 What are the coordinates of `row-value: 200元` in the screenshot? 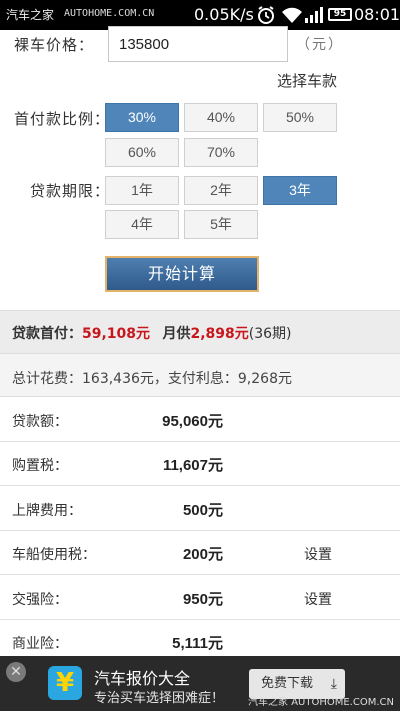 It's located at (202, 554).